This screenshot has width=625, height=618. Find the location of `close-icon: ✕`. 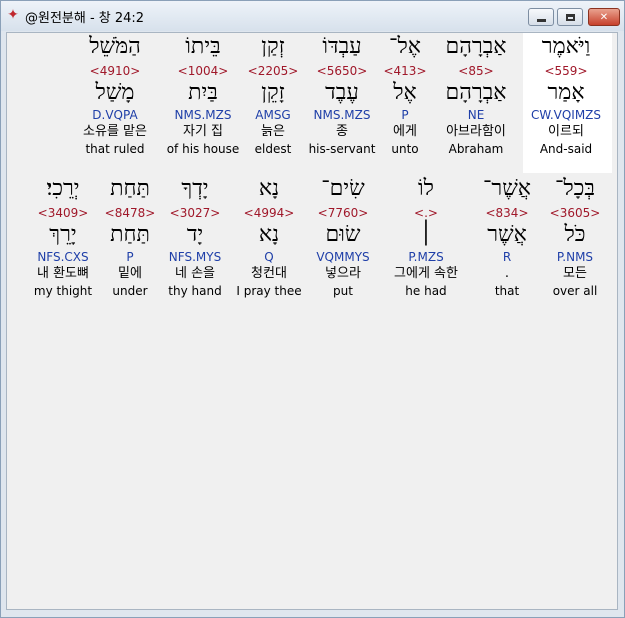

close-icon: ✕ is located at coordinates (604, 17).